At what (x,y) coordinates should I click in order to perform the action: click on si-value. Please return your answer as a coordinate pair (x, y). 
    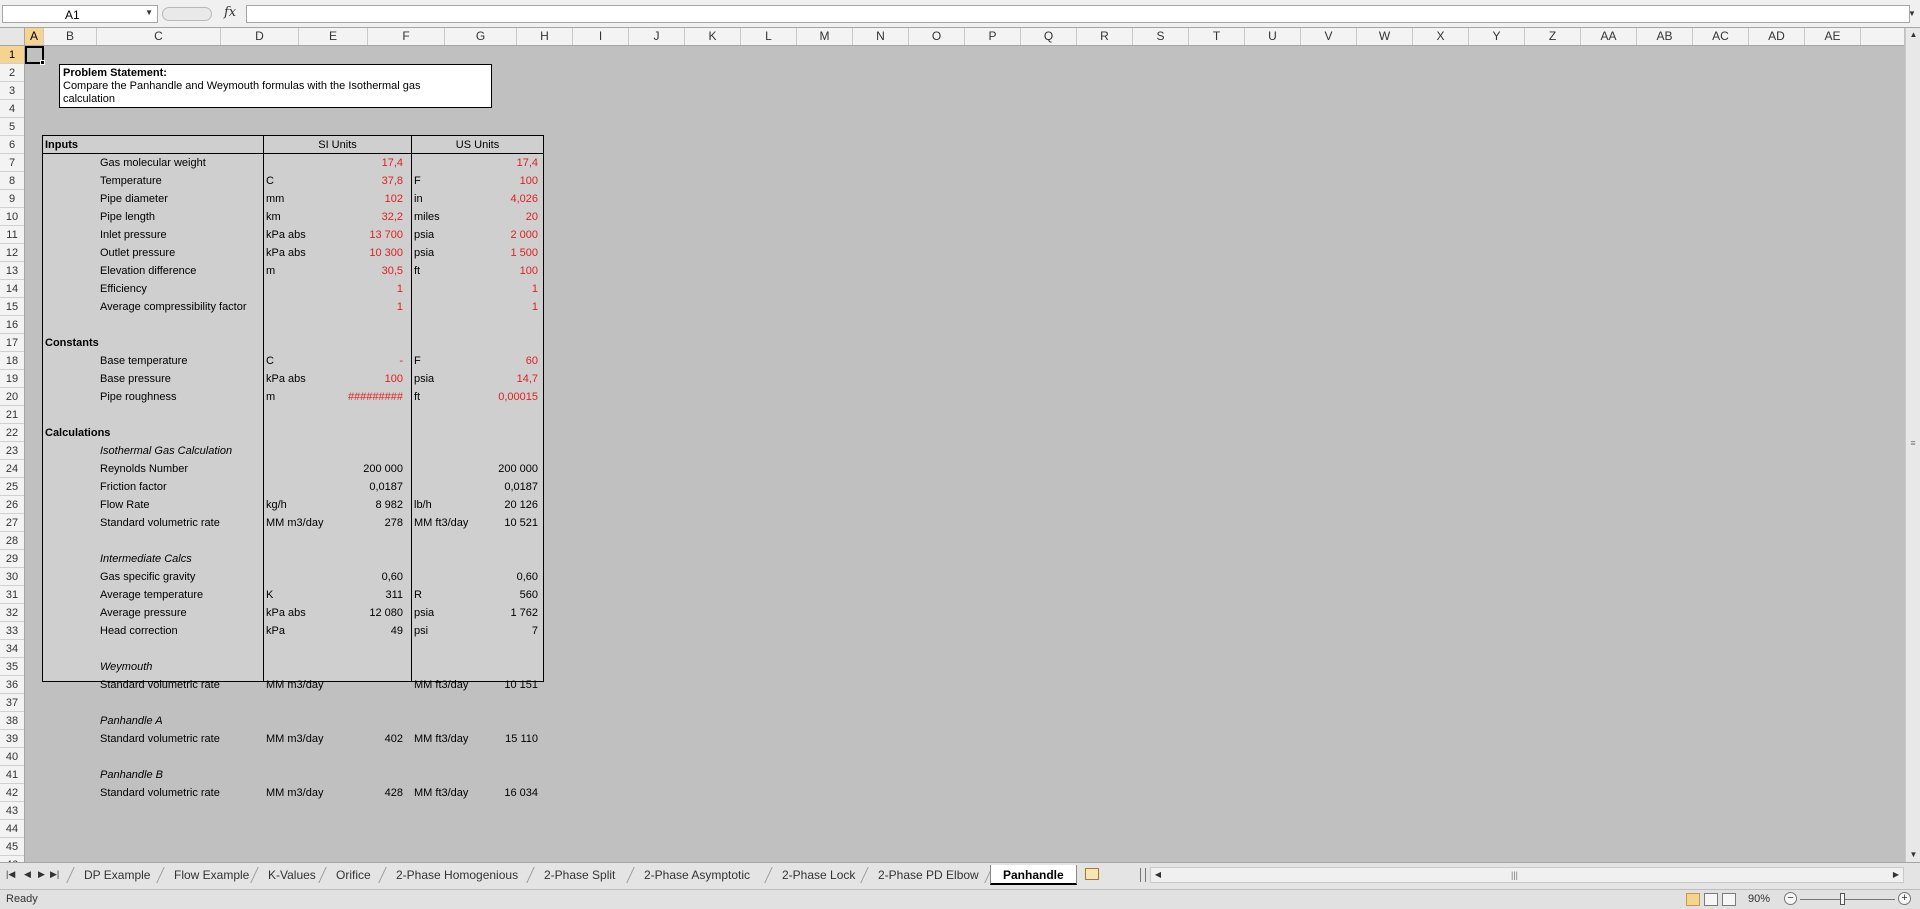
    Looking at the image, I should click on (369, 685).